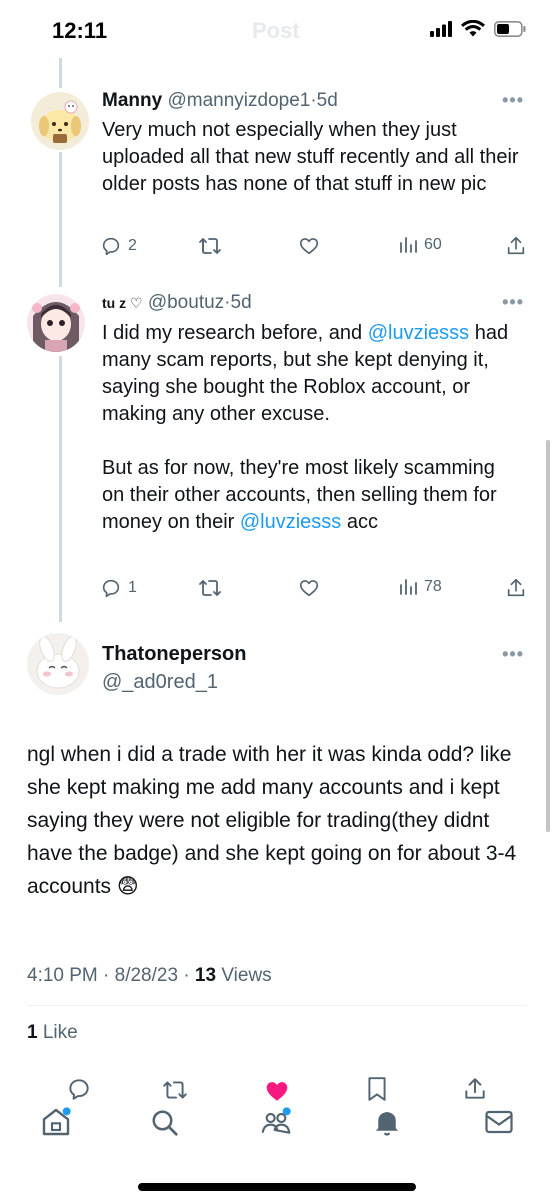  I want to click on battery-icon, so click(510, 28).